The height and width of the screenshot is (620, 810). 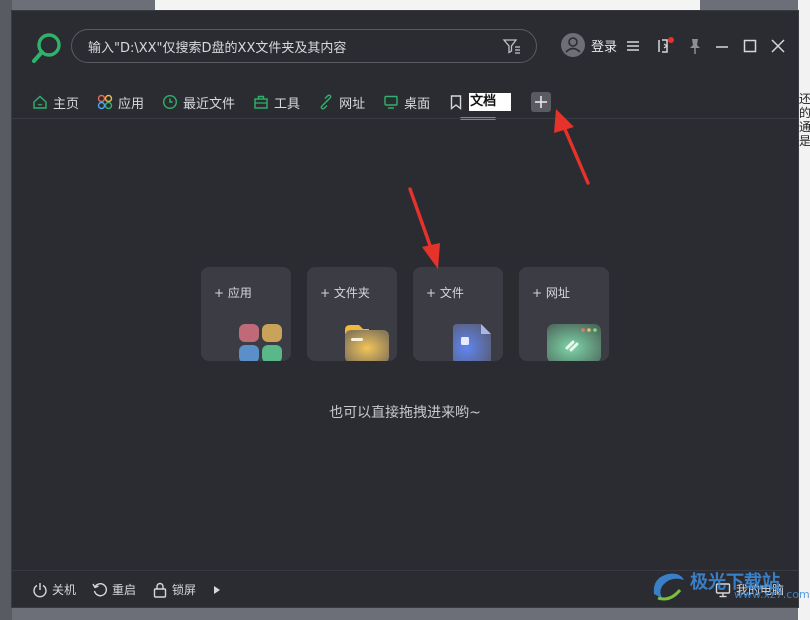 I want to click on search-logo-icon, so click(x=46, y=48).